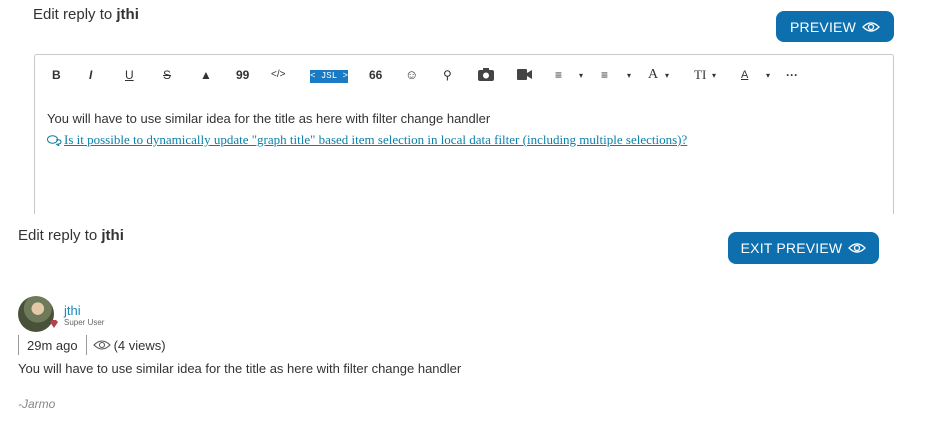 The image size is (925, 430). I want to click on bold-button: B, so click(56, 75).